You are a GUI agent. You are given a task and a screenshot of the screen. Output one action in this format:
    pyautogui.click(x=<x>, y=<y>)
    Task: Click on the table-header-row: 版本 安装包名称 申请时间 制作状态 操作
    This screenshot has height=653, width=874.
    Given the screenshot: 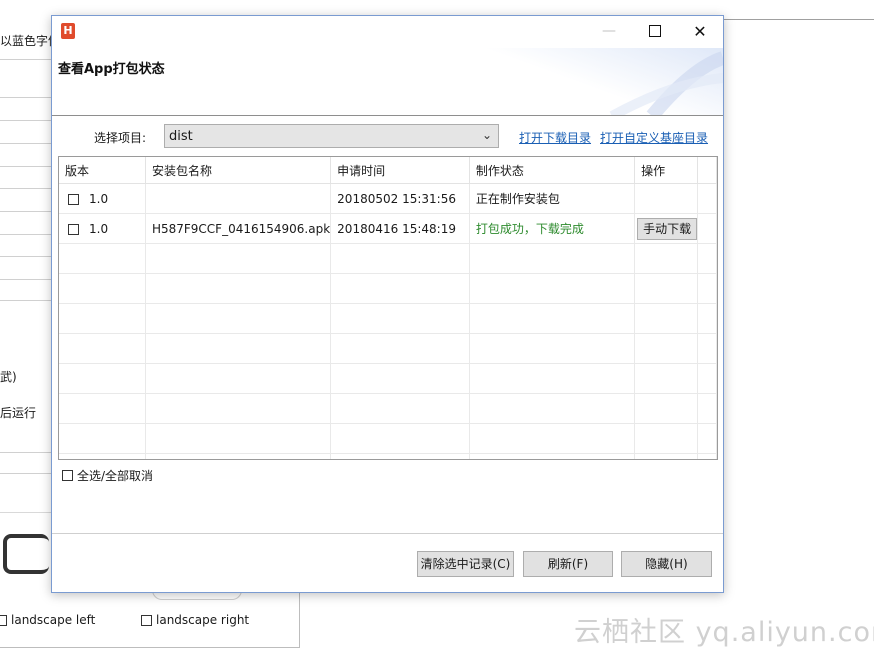 What is the action you would take?
    pyautogui.click(x=388, y=170)
    